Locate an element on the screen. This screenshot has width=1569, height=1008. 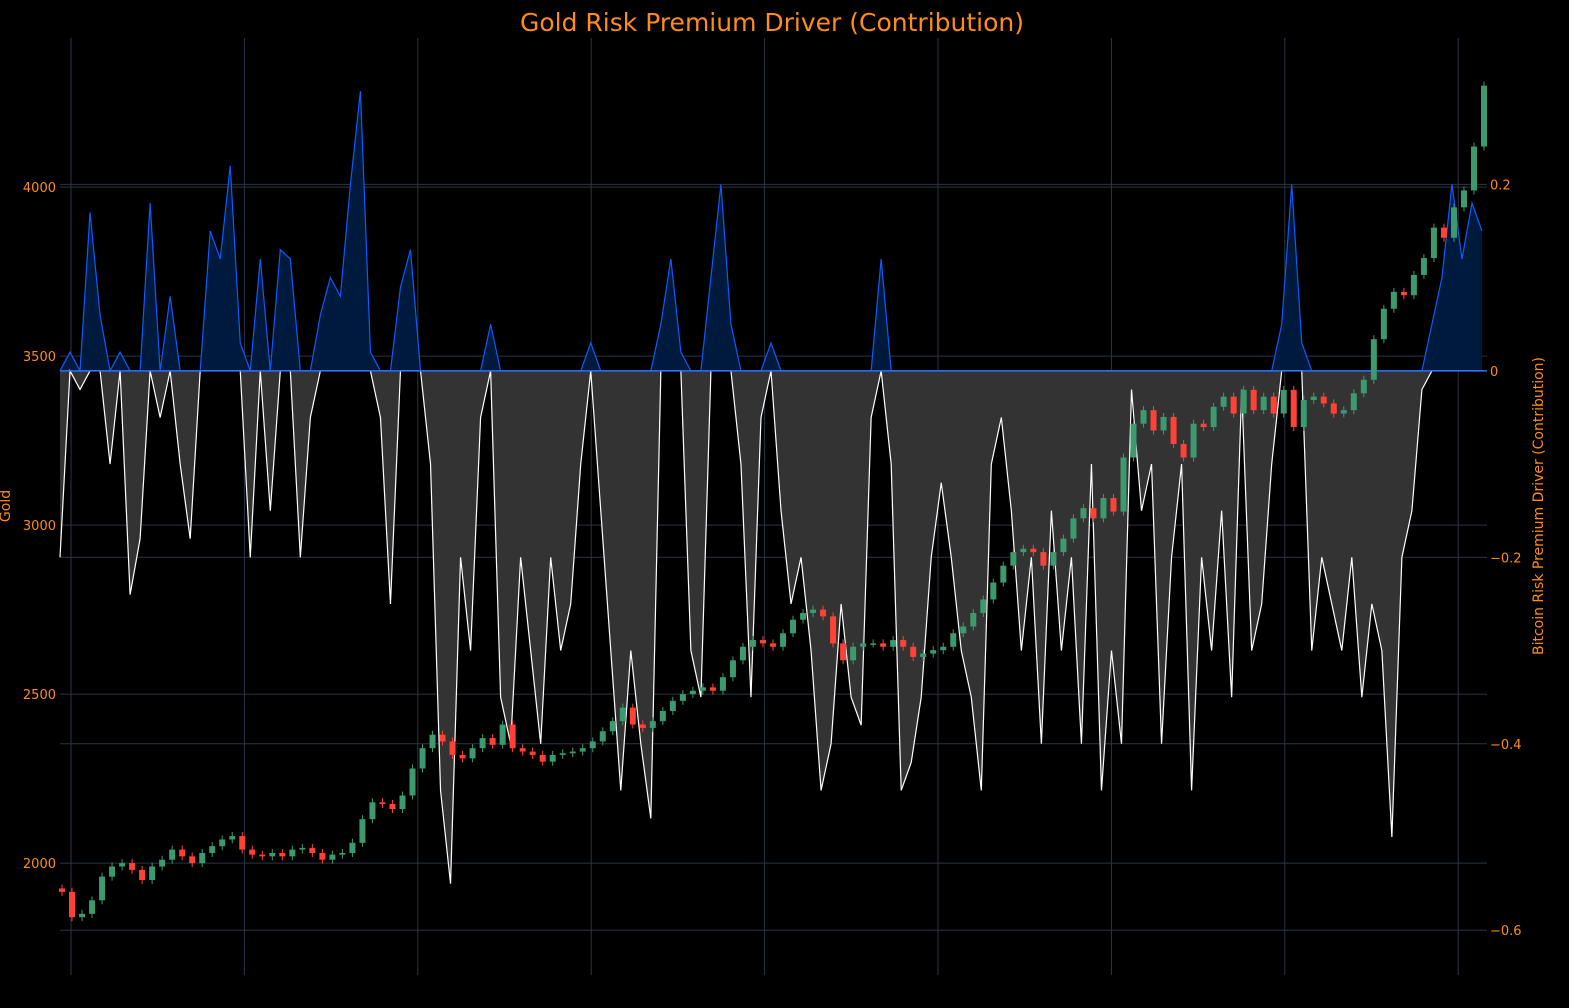
left-axis-label: Gold is located at coordinates (7, 506).